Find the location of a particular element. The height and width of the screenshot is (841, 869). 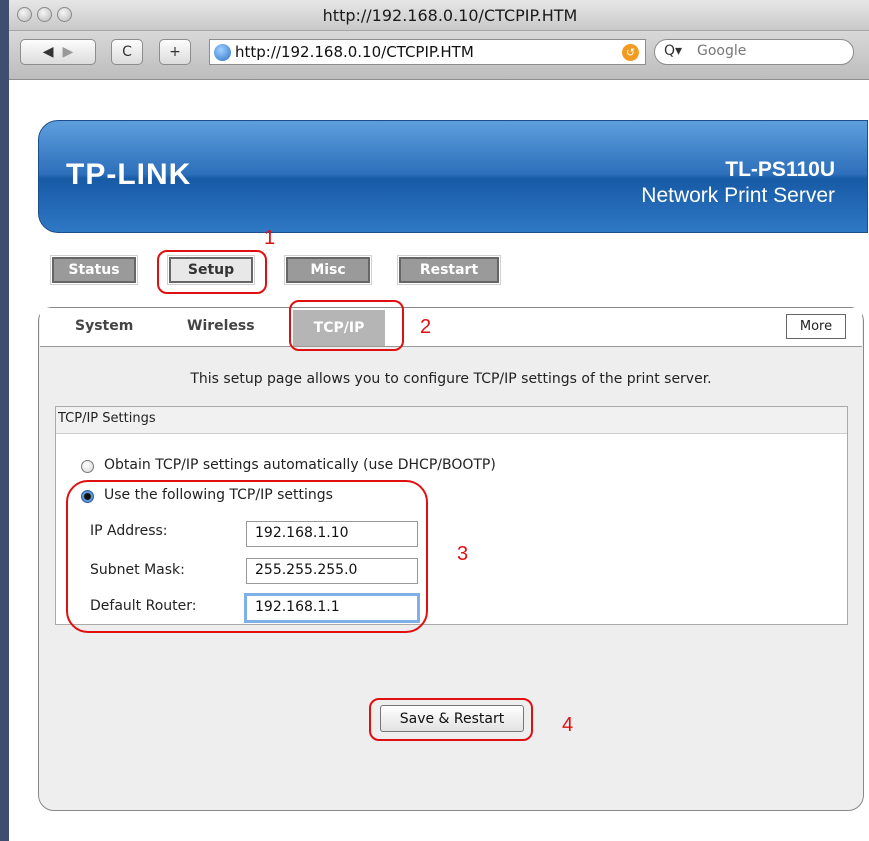

address-url: http://192.168.0.10/CTCPIP.HTM is located at coordinates (354, 52).